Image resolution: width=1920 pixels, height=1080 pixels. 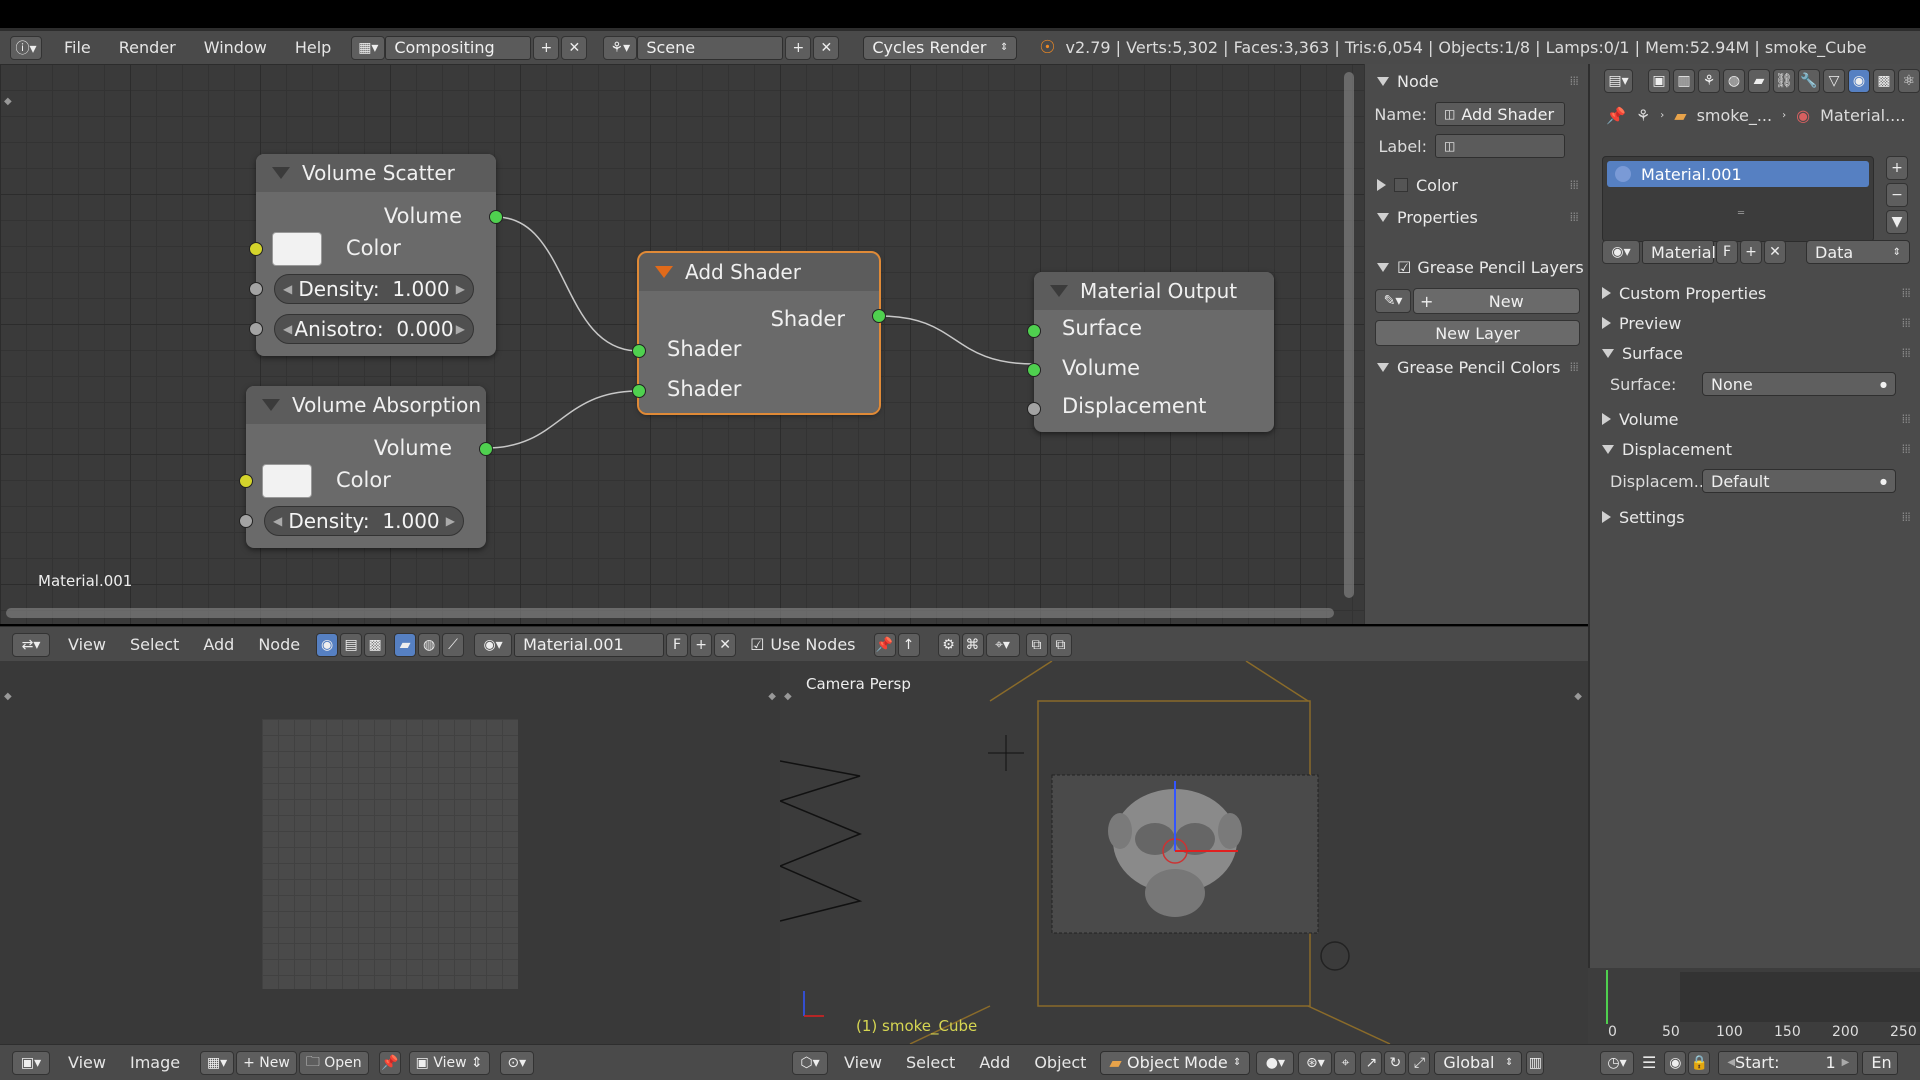 What do you see at coordinates (759, 272) in the screenshot?
I see `node-header: Add Shader` at bounding box center [759, 272].